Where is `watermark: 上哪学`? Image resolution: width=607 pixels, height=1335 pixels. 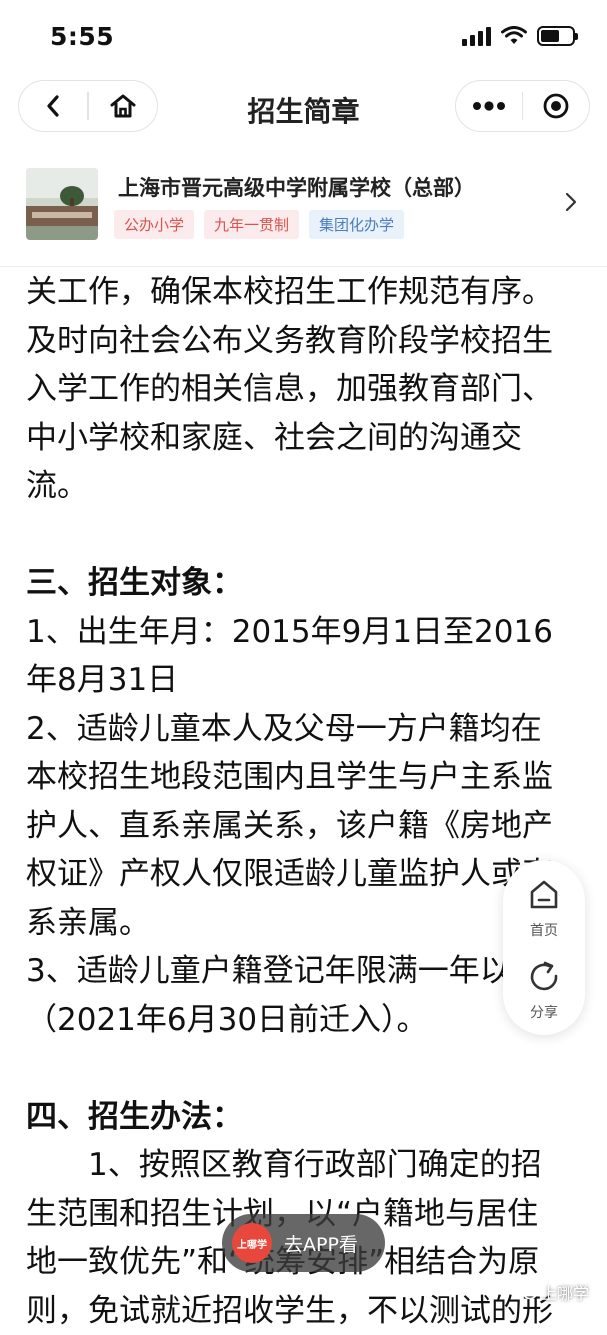
watermark: 上哪学 is located at coordinates (553, 1292).